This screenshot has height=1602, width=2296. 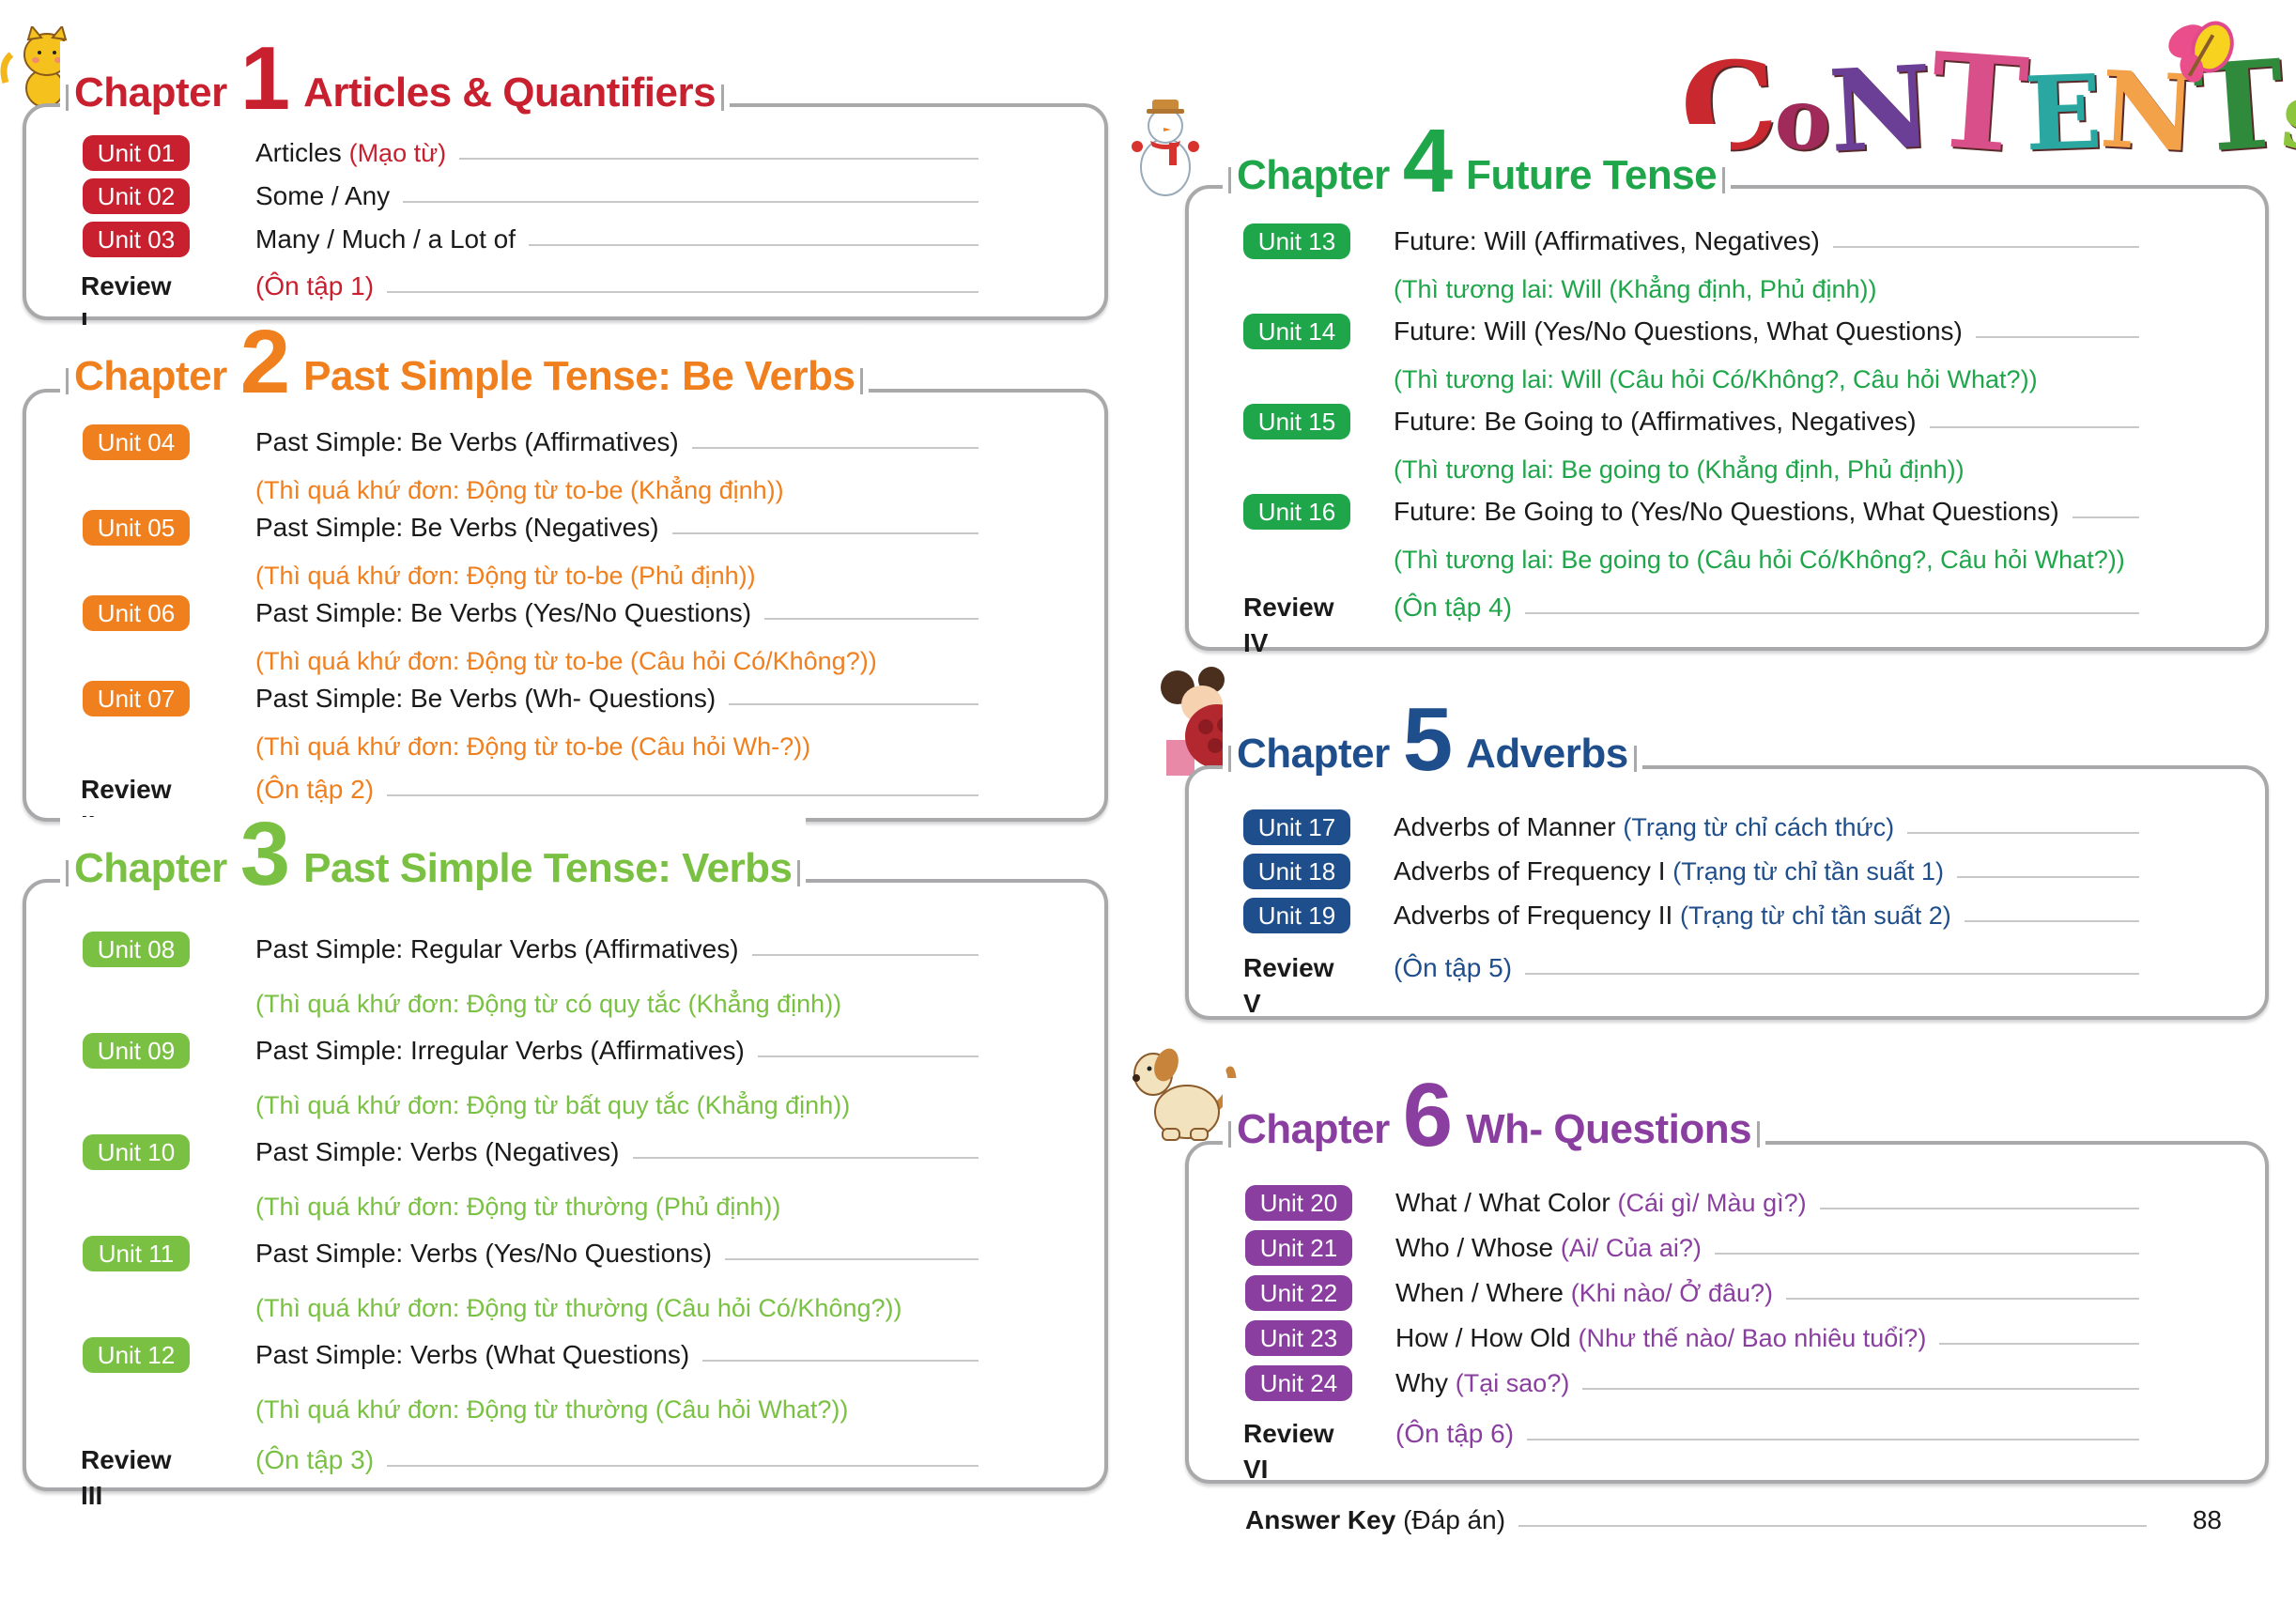 What do you see at coordinates (1712, 1203) in the screenshot?
I see `unit-title-vi: (Cái gì/ Màu gì?)` at bounding box center [1712, 1203].